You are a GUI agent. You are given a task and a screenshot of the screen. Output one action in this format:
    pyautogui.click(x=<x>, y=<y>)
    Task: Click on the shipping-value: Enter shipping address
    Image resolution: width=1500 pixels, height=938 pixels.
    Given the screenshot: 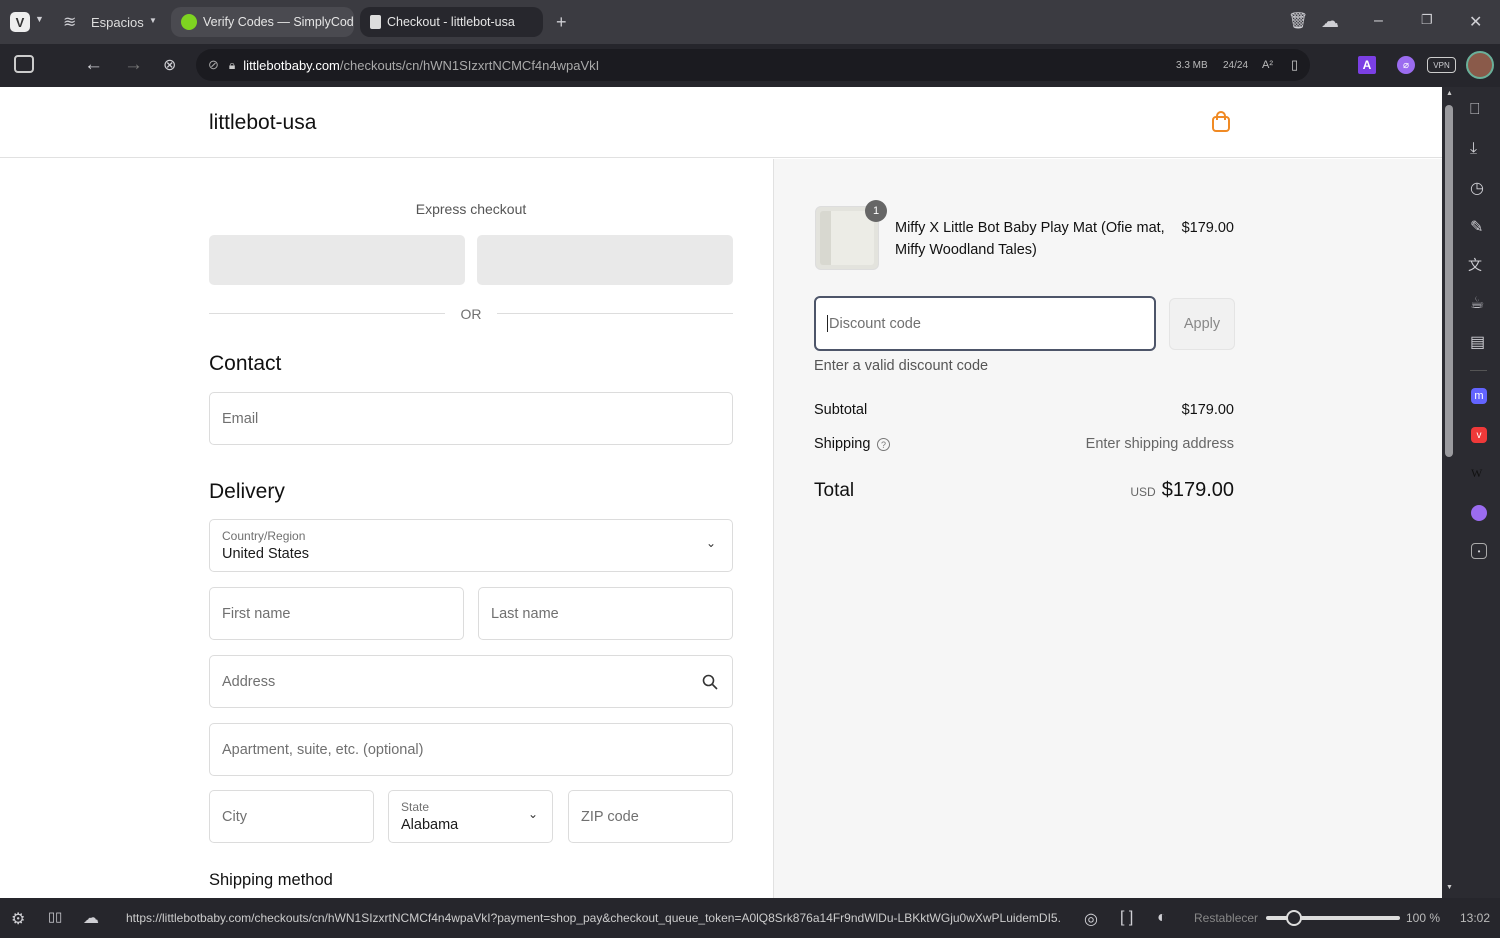 What is the action you would take?
    pyautogui.click(x=1159, y=444)
    